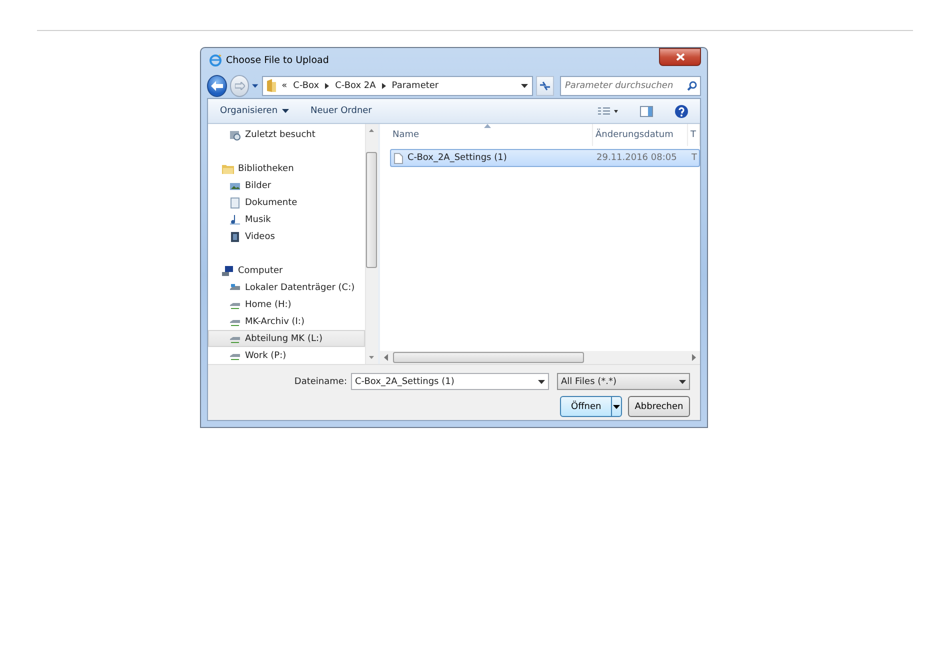 The width and height of the screenshot is (950, 665). What do you see at coordinates (254, 111) in the screenshot?
I see `toolbar-button: Organisieren` at bounding box center [254, 111].